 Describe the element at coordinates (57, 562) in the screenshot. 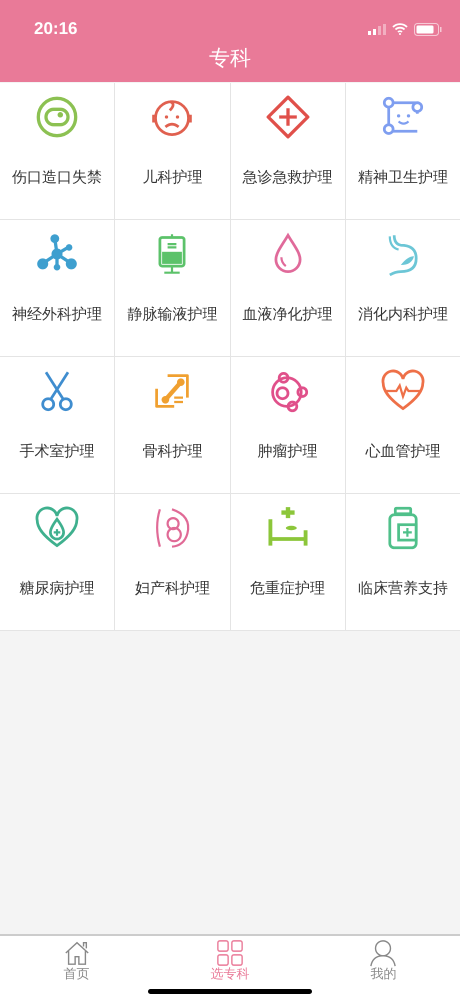

I see `specialty-item: 糖尿病护理` at that location.